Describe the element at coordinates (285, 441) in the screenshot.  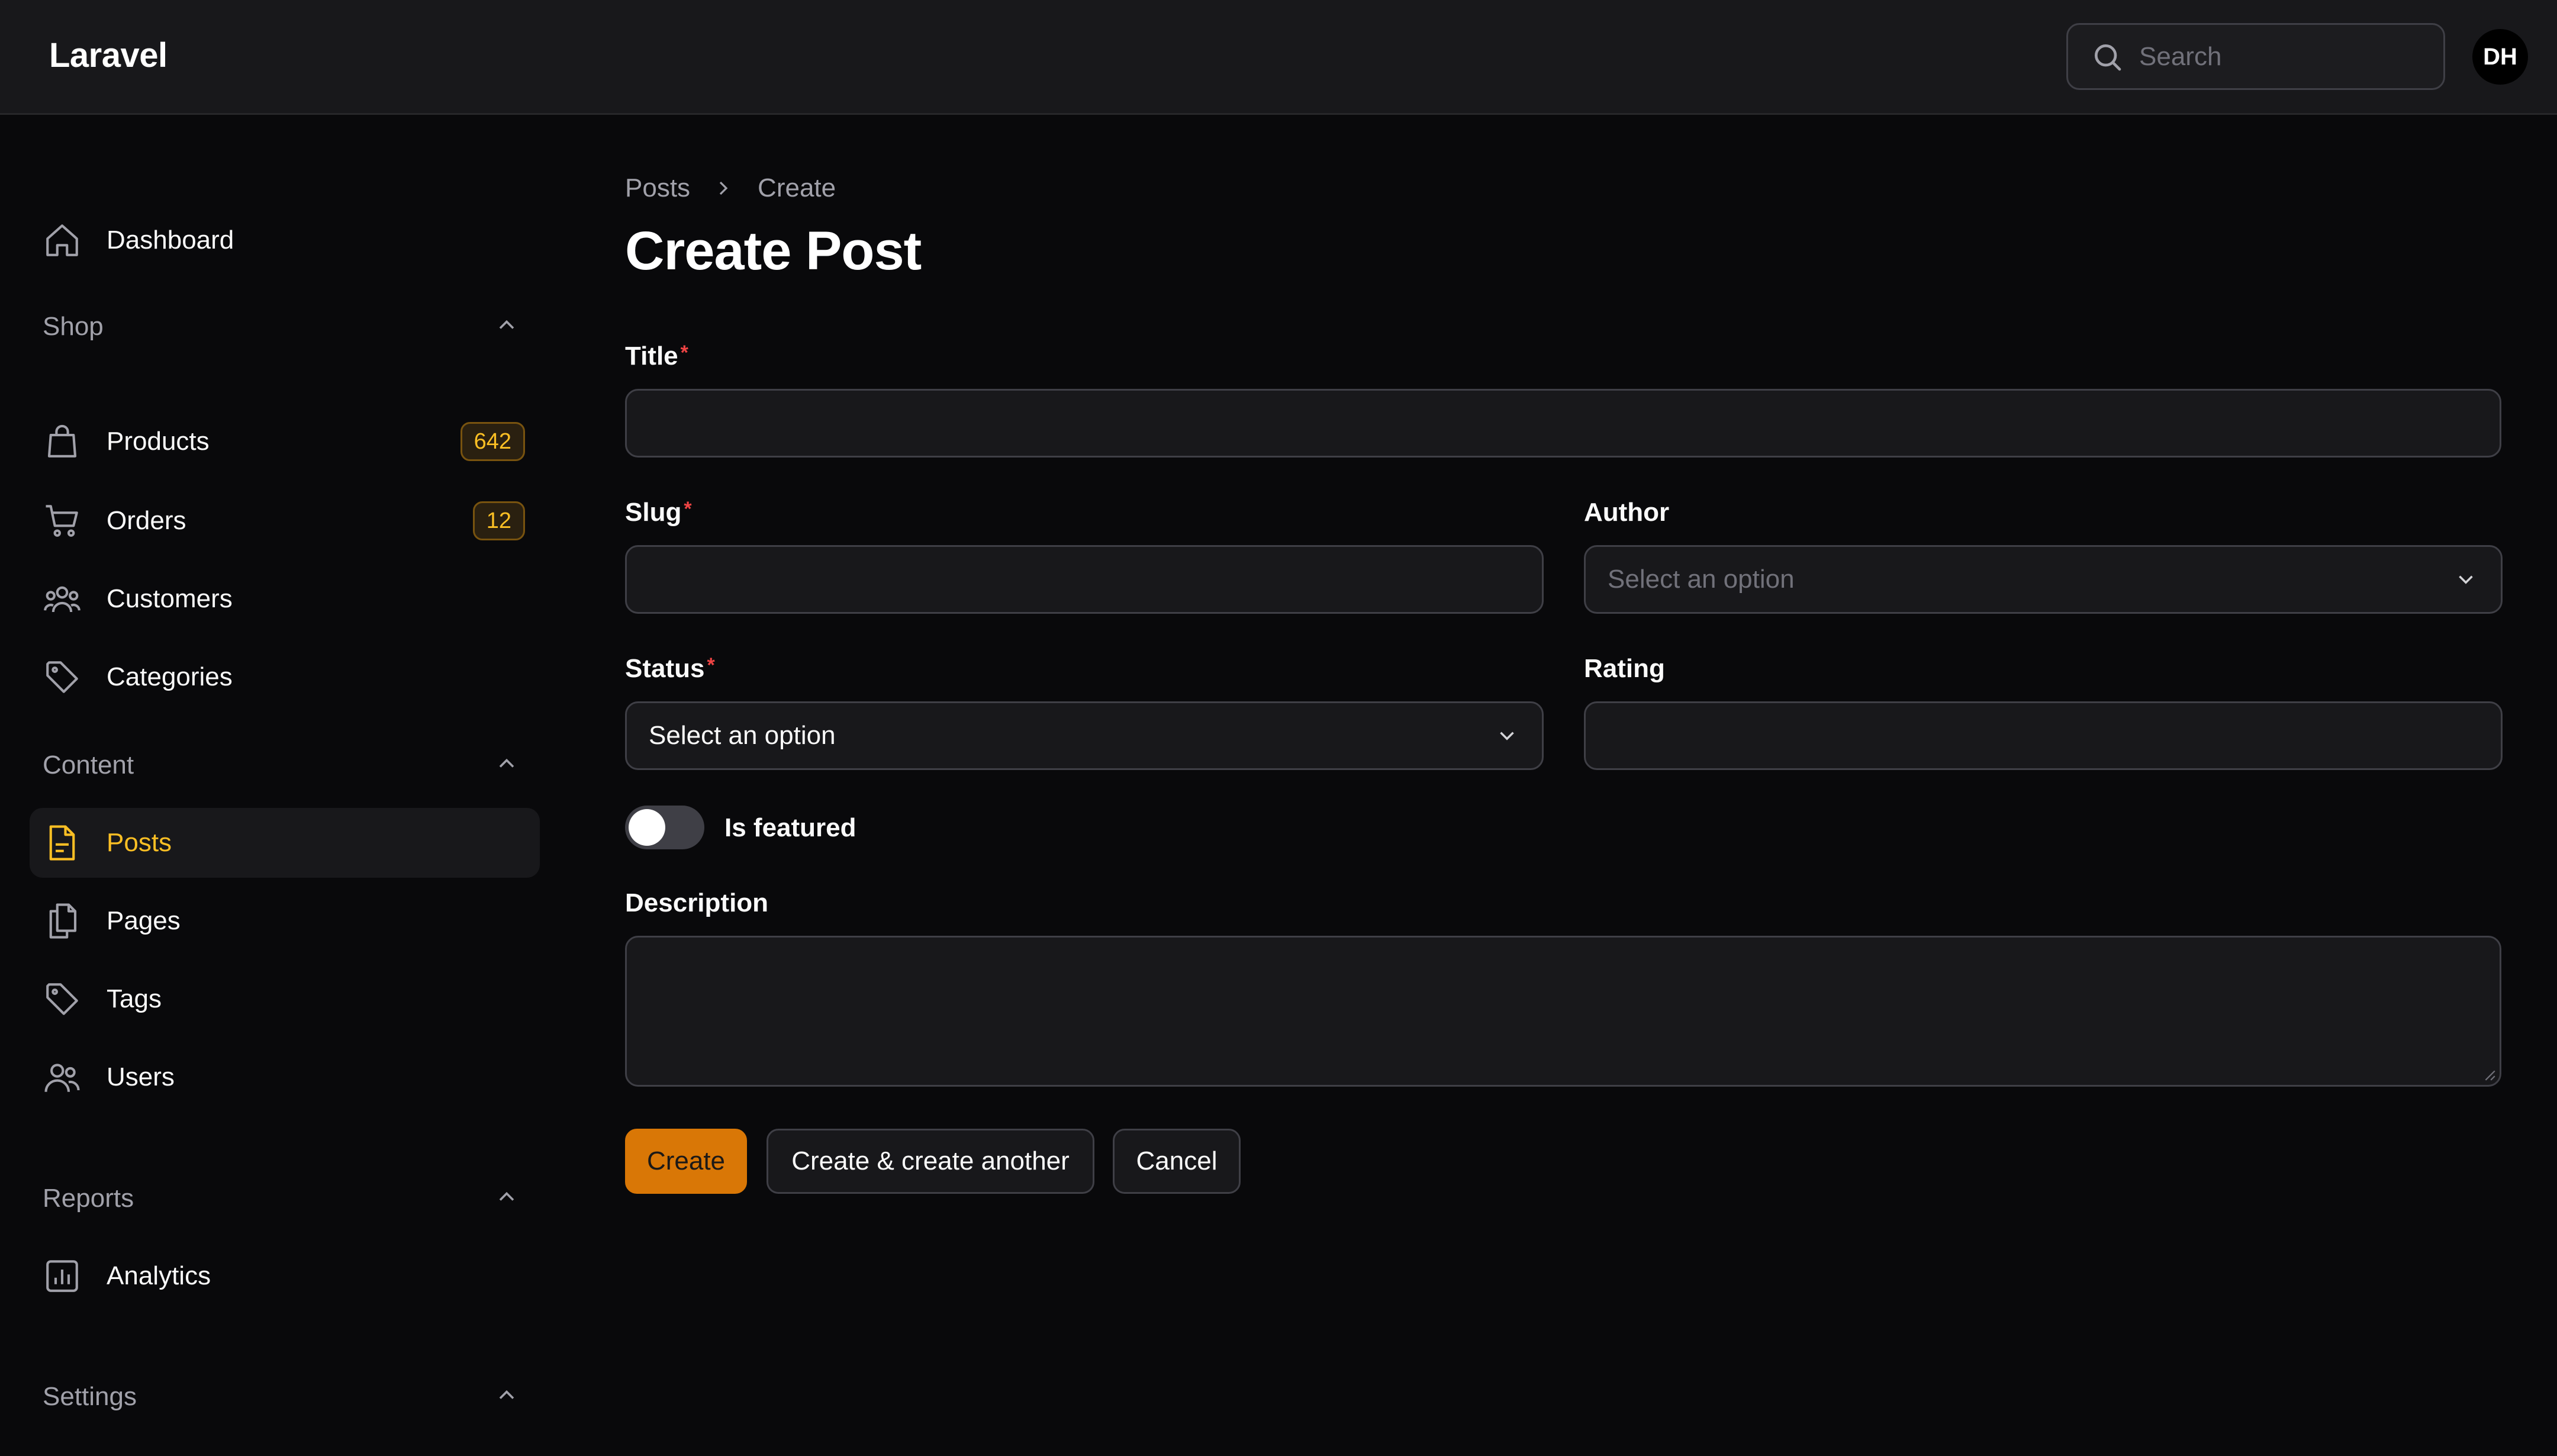
I see `sidebar-item-products: Products 642` at that location.